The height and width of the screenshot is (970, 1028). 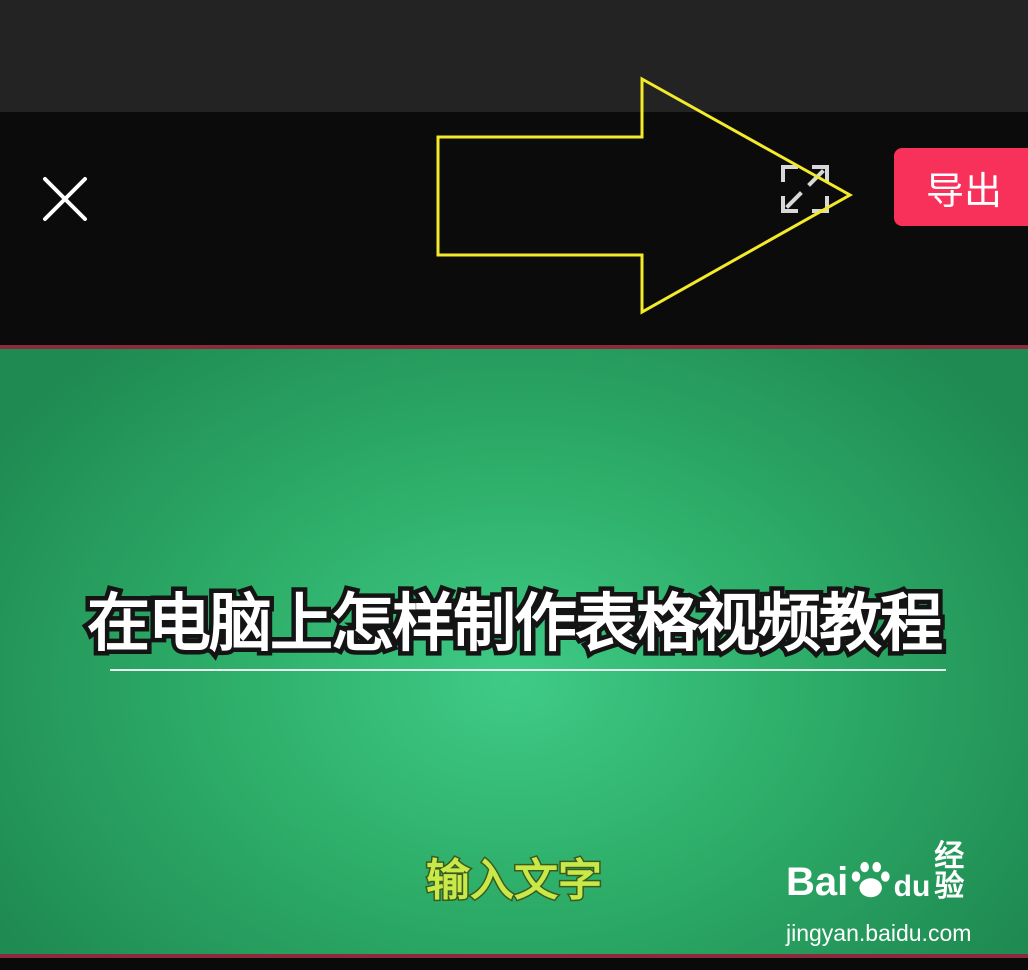 What do you see at coordinates (912, 886) in the screenshot?
I see `watermark-brand-du: du` at bounding box center [912, 886].